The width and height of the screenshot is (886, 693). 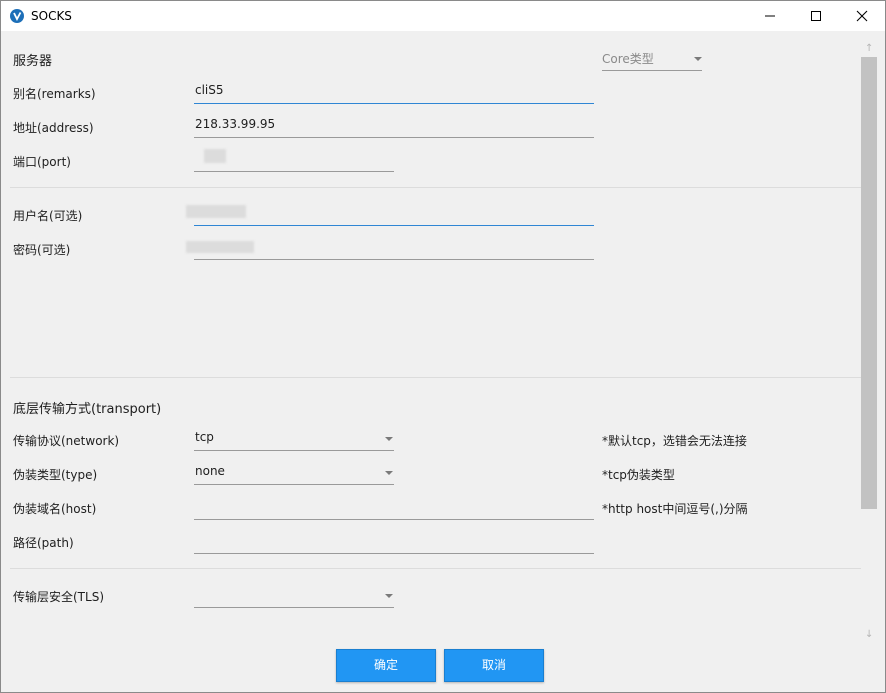 What do you see at coordinates (17, 16) in the screenshot?
I see `v2rayn-app-icon` at bounding box center [17, 16].